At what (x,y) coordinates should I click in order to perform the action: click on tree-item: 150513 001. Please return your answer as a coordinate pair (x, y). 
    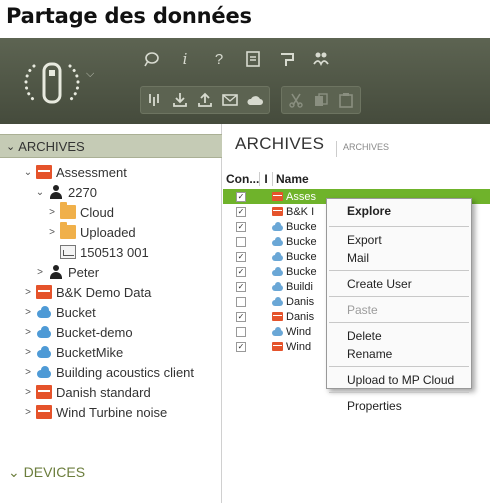
    Looking at the image, I should click on (111, 252).